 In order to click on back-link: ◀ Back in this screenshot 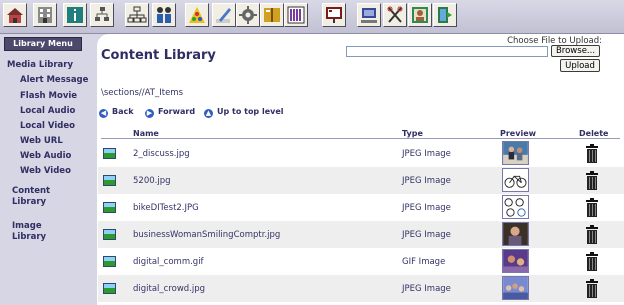, I will do `click(116, 112)`.